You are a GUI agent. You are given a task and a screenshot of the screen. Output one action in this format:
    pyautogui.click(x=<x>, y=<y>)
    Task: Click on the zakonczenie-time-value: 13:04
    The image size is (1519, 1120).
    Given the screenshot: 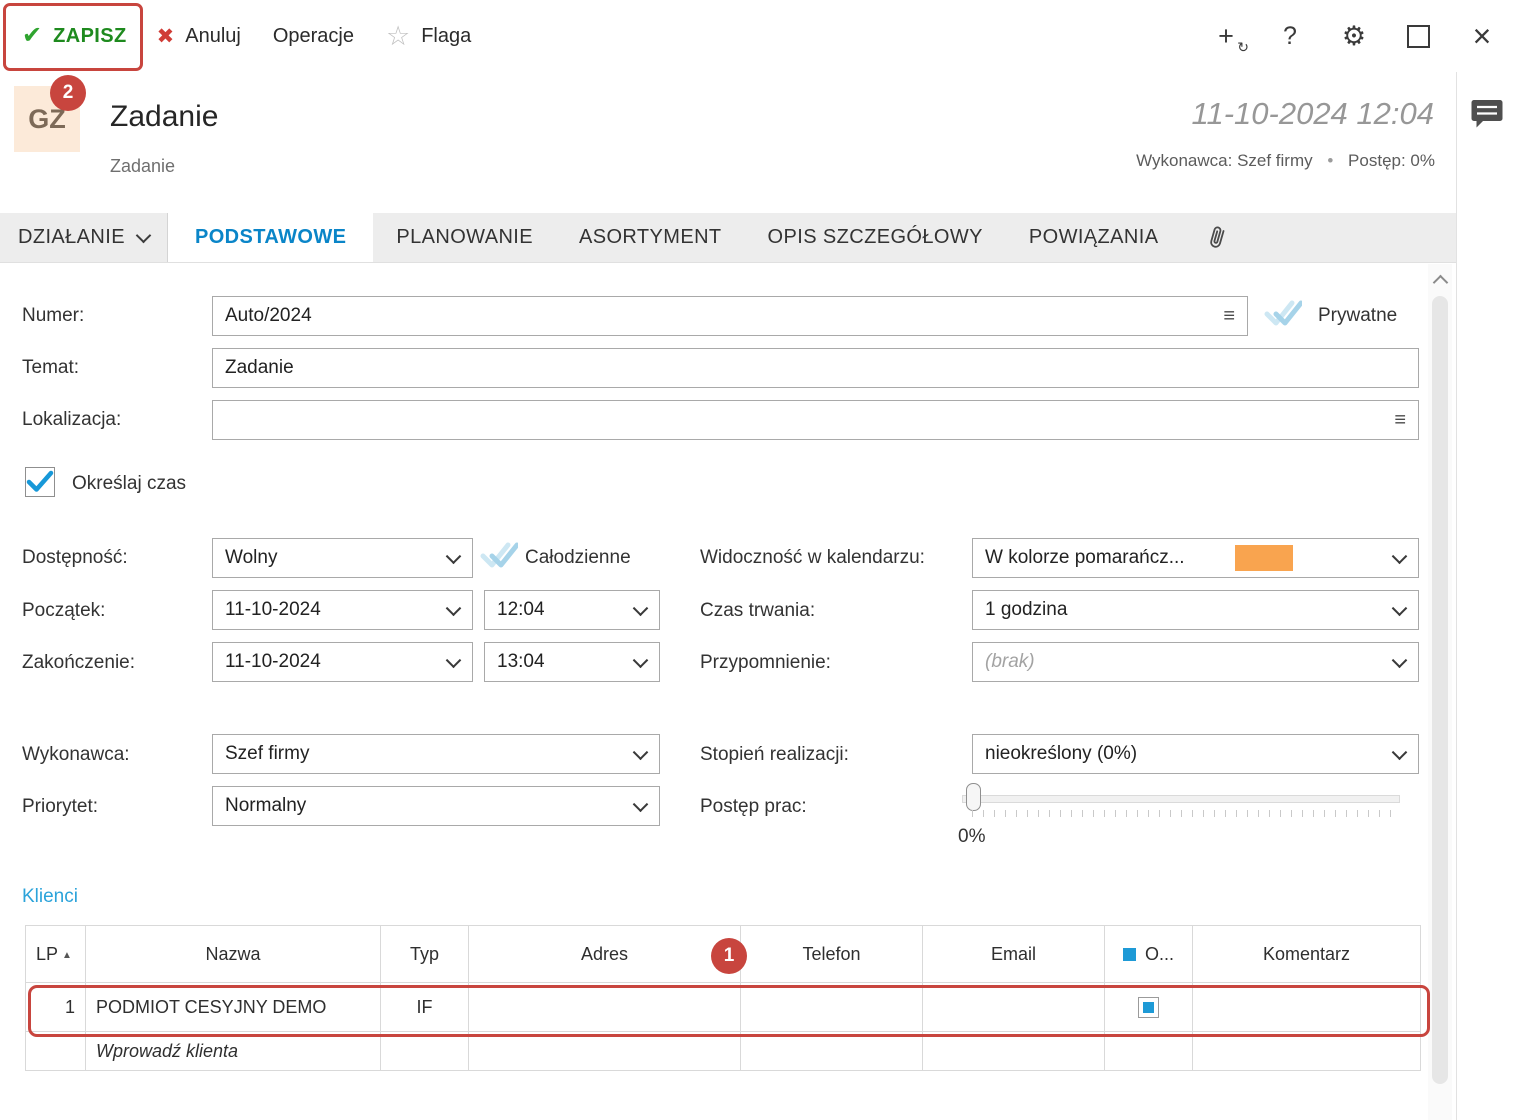 What is the action you would take?
    pyautogui.click(x=521, y=661)
    